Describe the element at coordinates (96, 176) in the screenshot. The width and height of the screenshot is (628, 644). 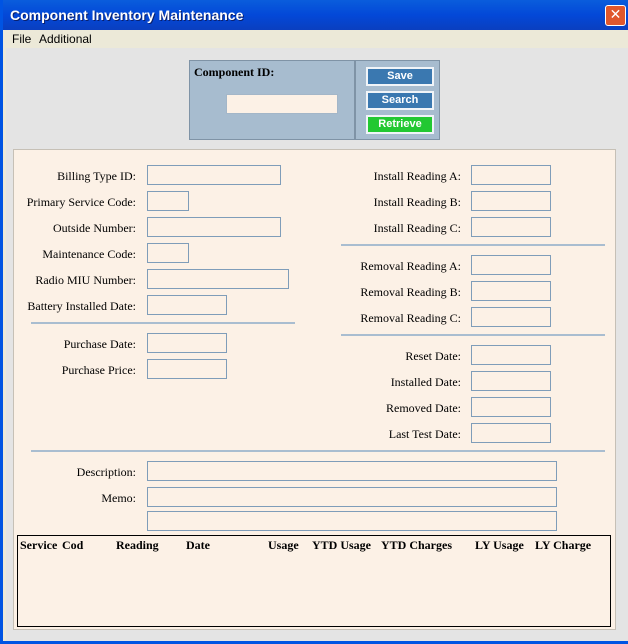
I see `billing-type-label: Billing Type ID:` at that location.